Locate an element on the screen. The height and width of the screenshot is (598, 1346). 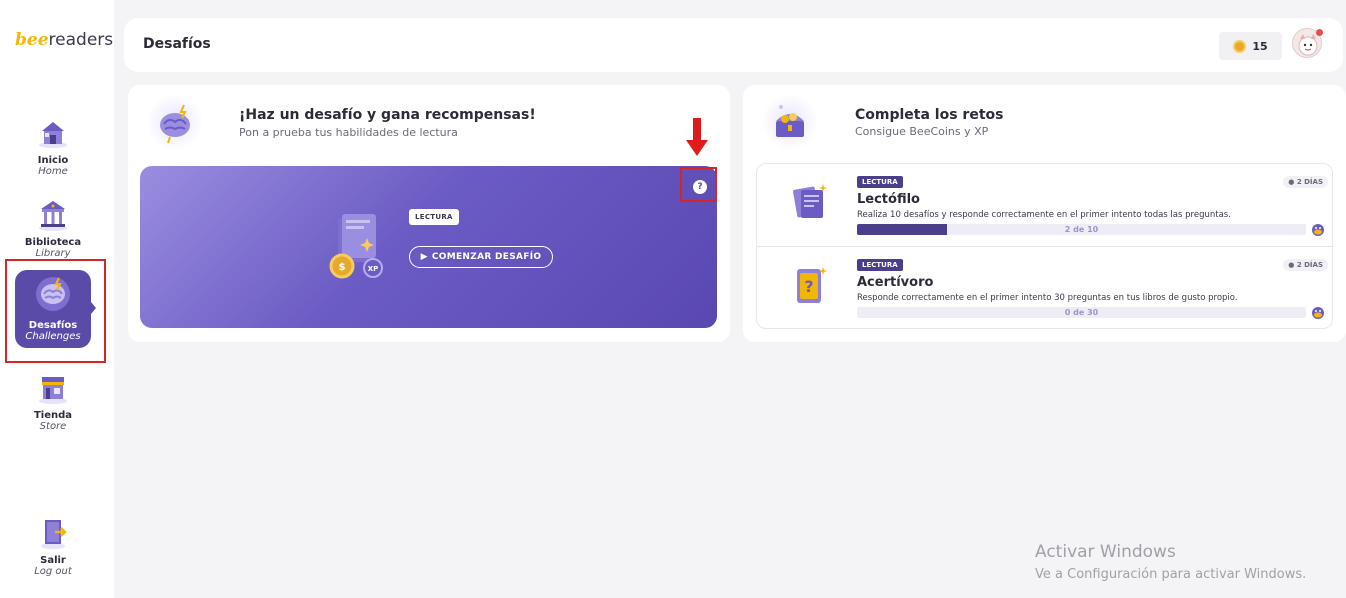
book-coin-illustration: $ XP is located at coordinates (356, 246).